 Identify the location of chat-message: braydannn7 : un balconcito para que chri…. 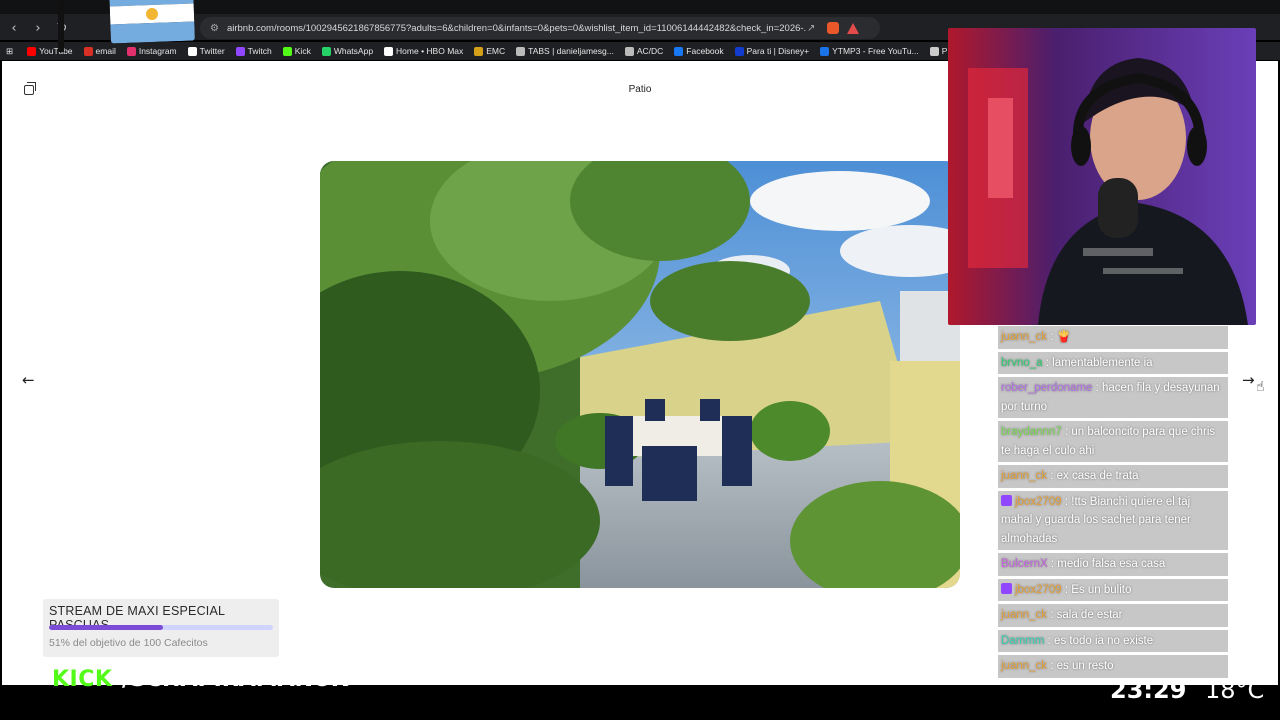
(1113, 441).